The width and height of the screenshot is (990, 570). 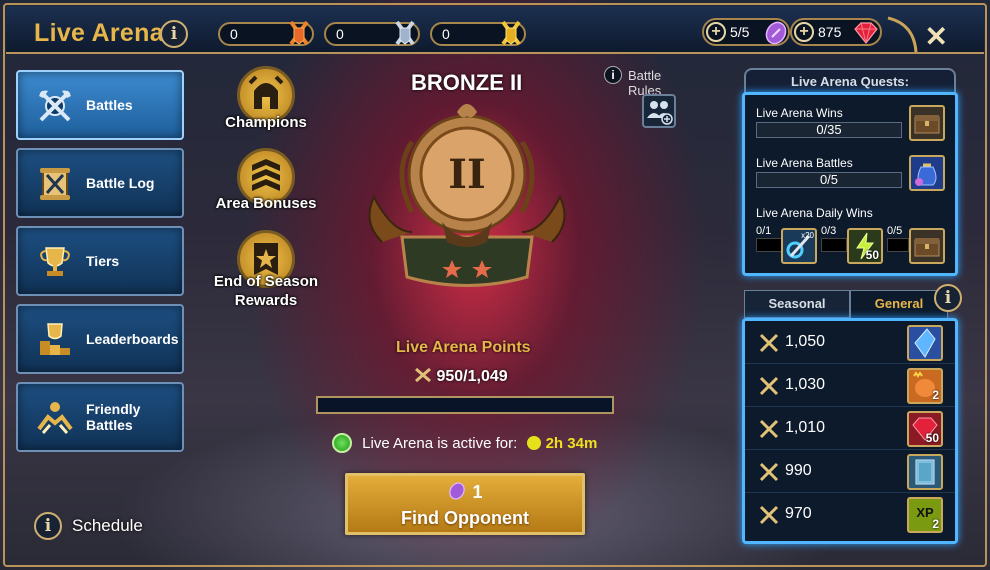 What do you see at coordinates (266, 291) in the screenshot?
I see `end-of-season-label: End of Season Rewards` at bounding box center [266, 291].